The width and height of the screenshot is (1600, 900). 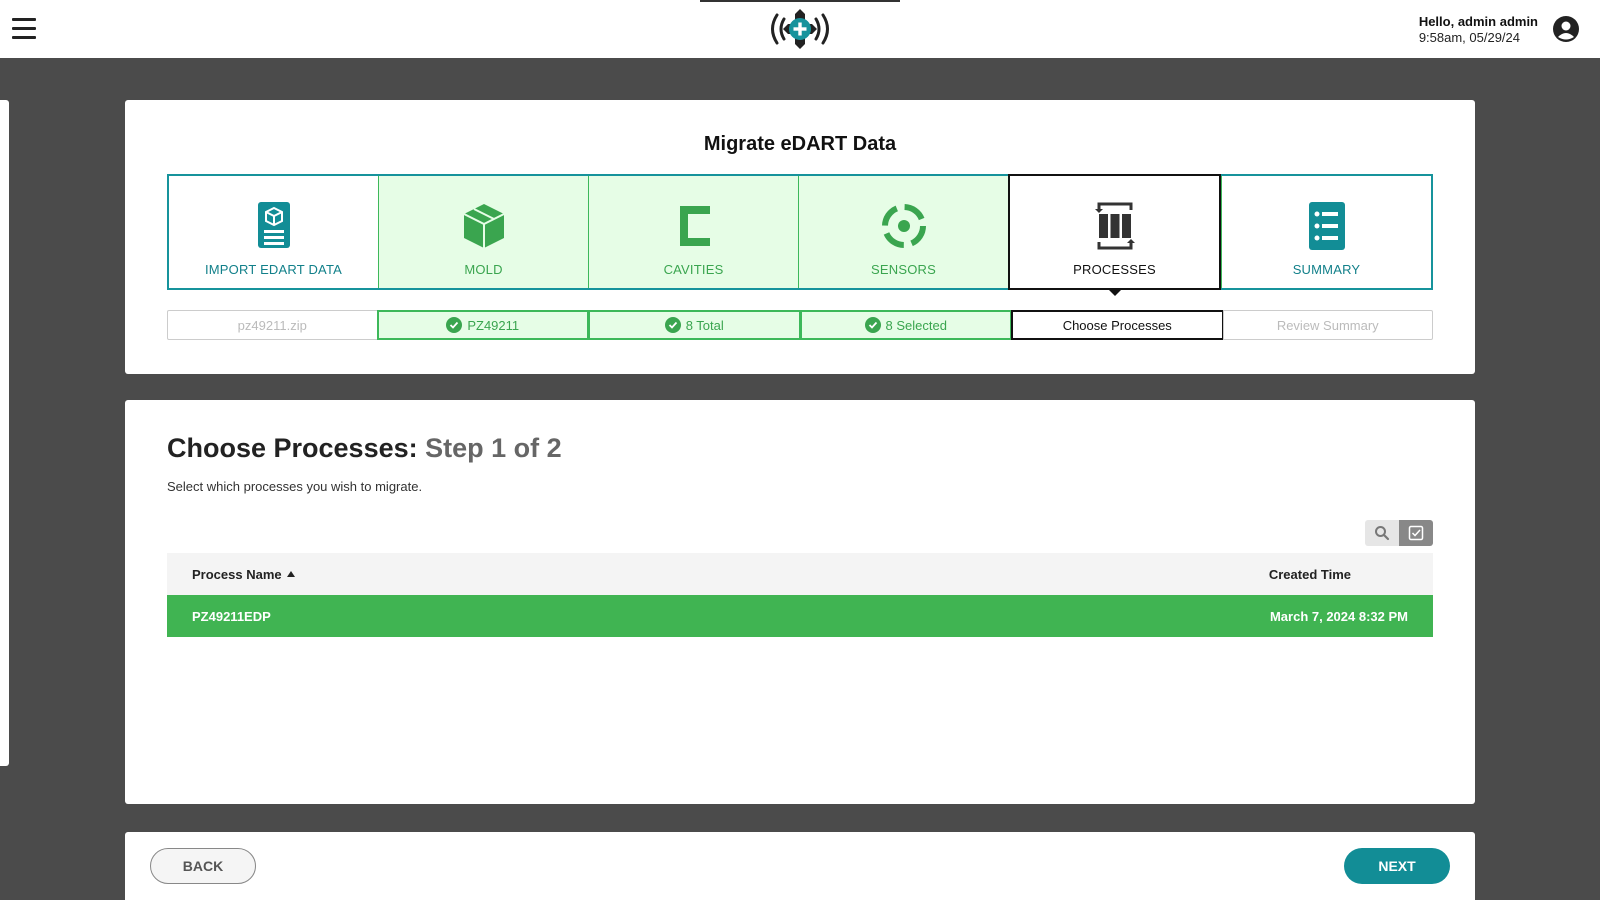 I want to click on substep-processes: Choose Processes, so click(x=1117, y=325).